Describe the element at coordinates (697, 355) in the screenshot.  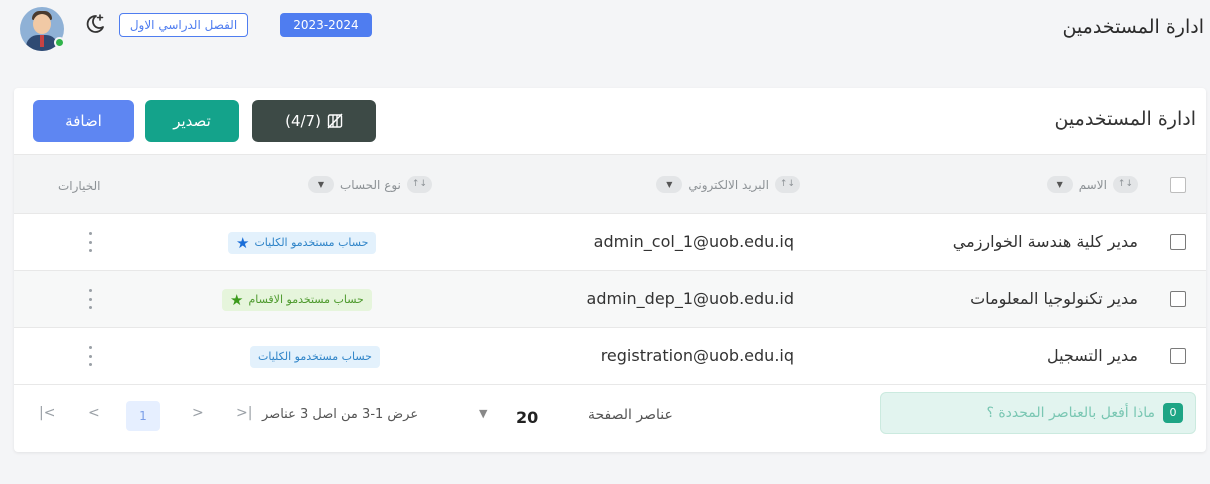
I see `user-email: registration@uob.edu.iq` at that location.